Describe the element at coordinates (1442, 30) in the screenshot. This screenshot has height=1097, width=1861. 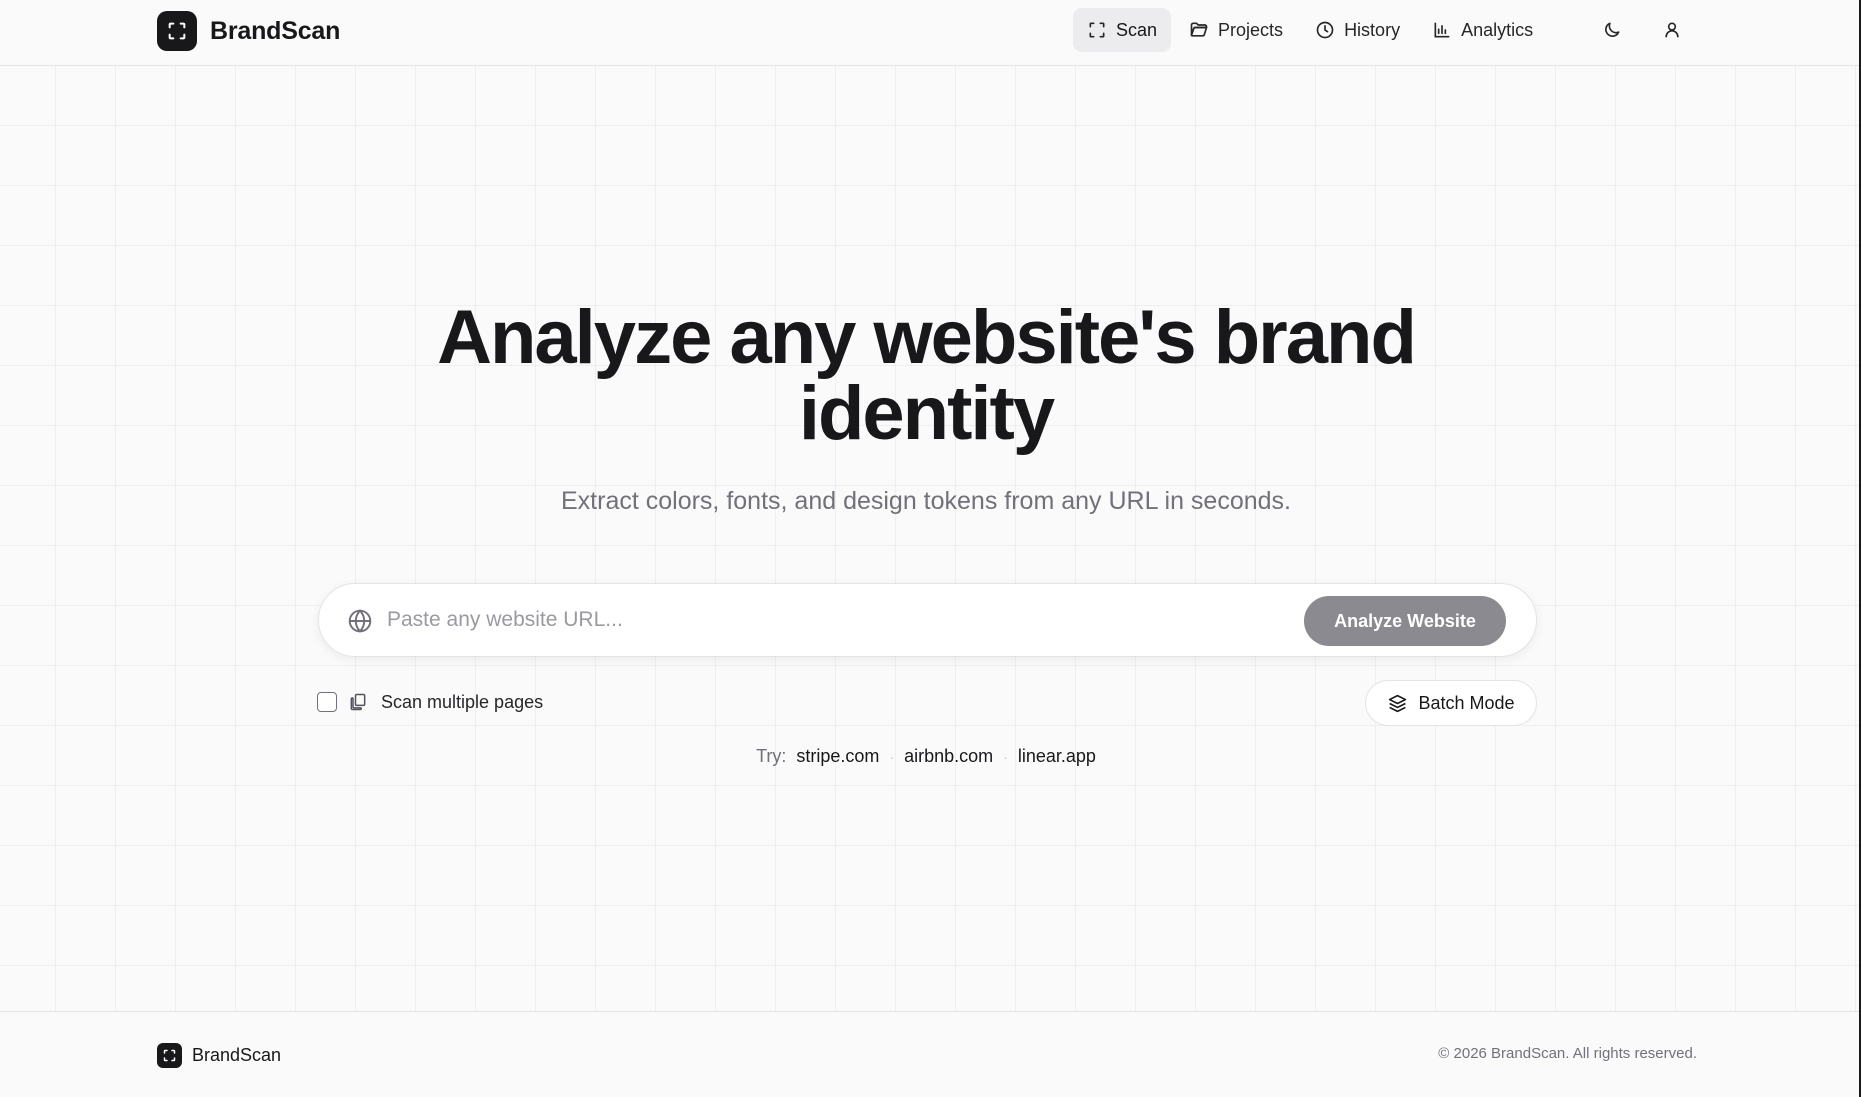
I see `bar-chart-icon` at that location.